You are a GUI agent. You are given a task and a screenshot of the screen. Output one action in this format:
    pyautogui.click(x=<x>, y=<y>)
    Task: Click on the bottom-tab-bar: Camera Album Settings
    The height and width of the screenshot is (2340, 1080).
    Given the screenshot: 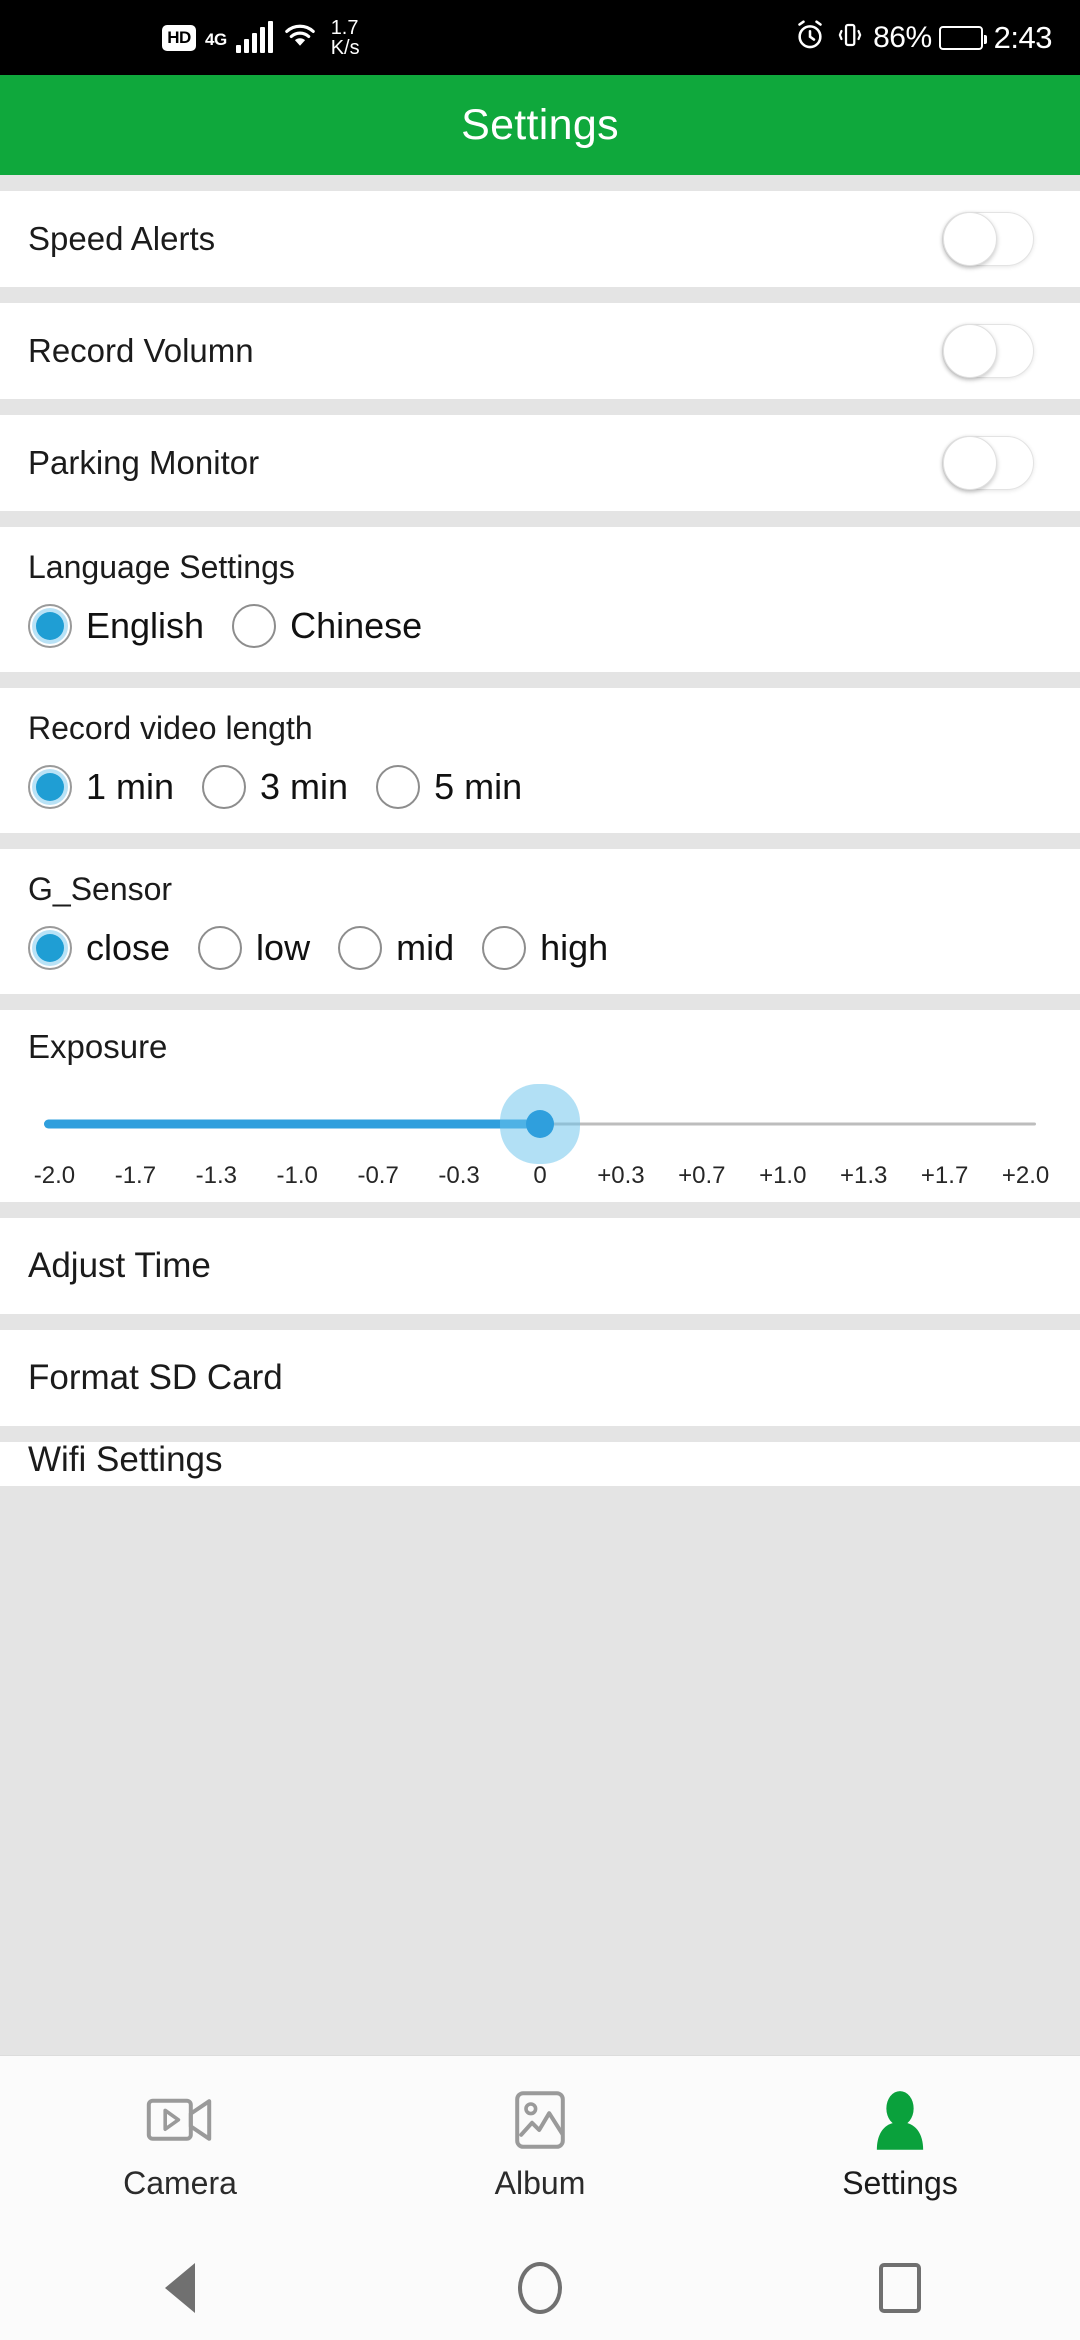 What is the action you would take?
    pyautogui.click(x=540, y=2145)
    